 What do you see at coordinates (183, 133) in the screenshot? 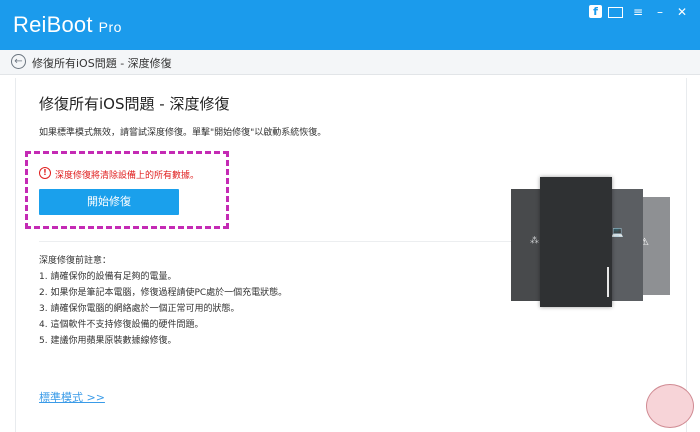
I see `page-description: 如果標準模式無效，請嘗試深度修復。單擊"開始修復"以啟動系統恢復。` at bounding box center [183, 133].